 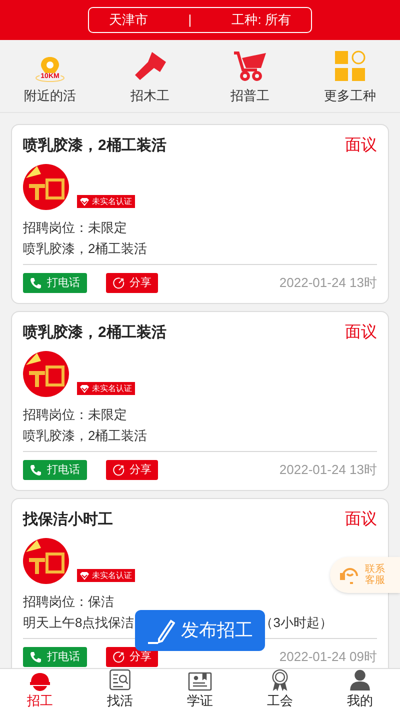 What do you see at coordinates (161, 630) in the screenshot?
I see `pen-icon` at bounding box center [161, 630].